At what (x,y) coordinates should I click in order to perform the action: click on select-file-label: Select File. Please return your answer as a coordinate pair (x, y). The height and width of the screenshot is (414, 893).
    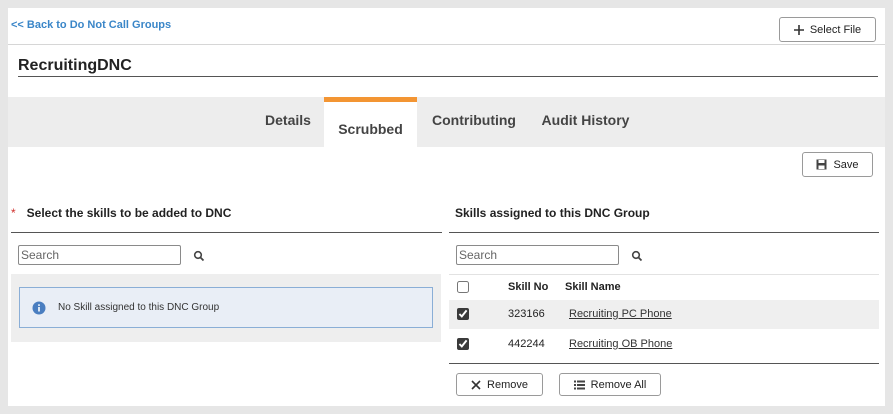
    Looking at the image, I should click on (835, 29).